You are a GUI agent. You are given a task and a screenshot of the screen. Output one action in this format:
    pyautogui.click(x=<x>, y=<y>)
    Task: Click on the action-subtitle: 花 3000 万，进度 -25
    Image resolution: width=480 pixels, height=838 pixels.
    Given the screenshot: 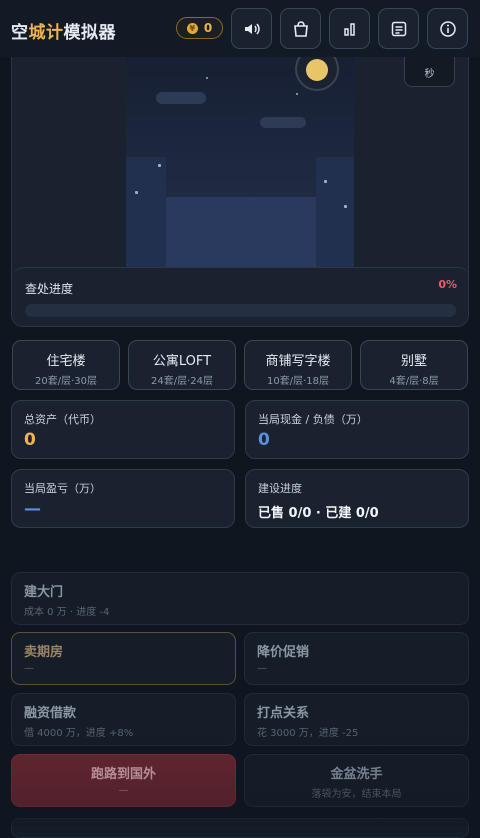 What is the action you would take?
    pyautogui.click(x=308, y=733)
    